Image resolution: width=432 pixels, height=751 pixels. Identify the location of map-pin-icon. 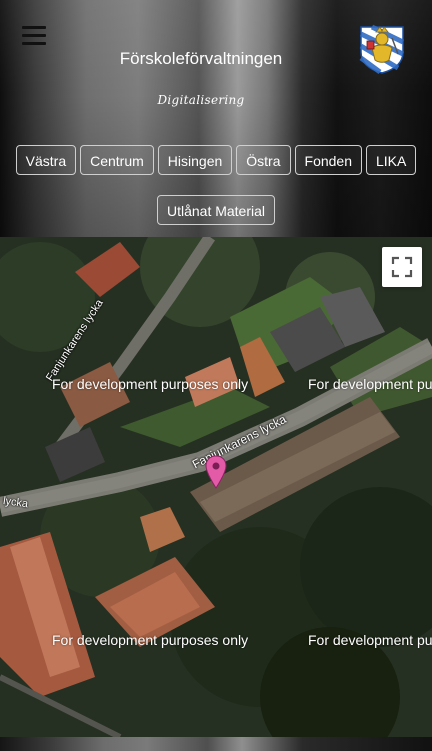
(216, 472).